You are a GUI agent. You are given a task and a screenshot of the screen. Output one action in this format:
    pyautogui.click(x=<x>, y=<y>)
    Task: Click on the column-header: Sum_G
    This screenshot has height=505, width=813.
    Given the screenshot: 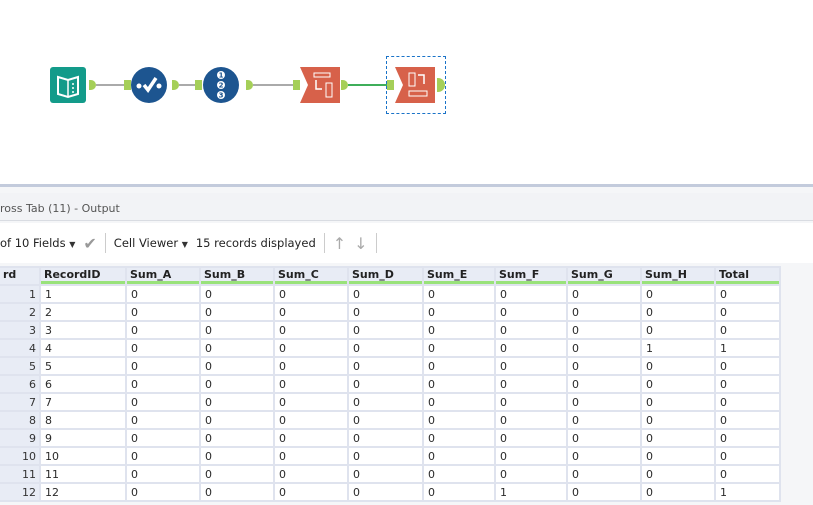 What is the action you would take?
    pyautogui.click(x=604, y=276)
    